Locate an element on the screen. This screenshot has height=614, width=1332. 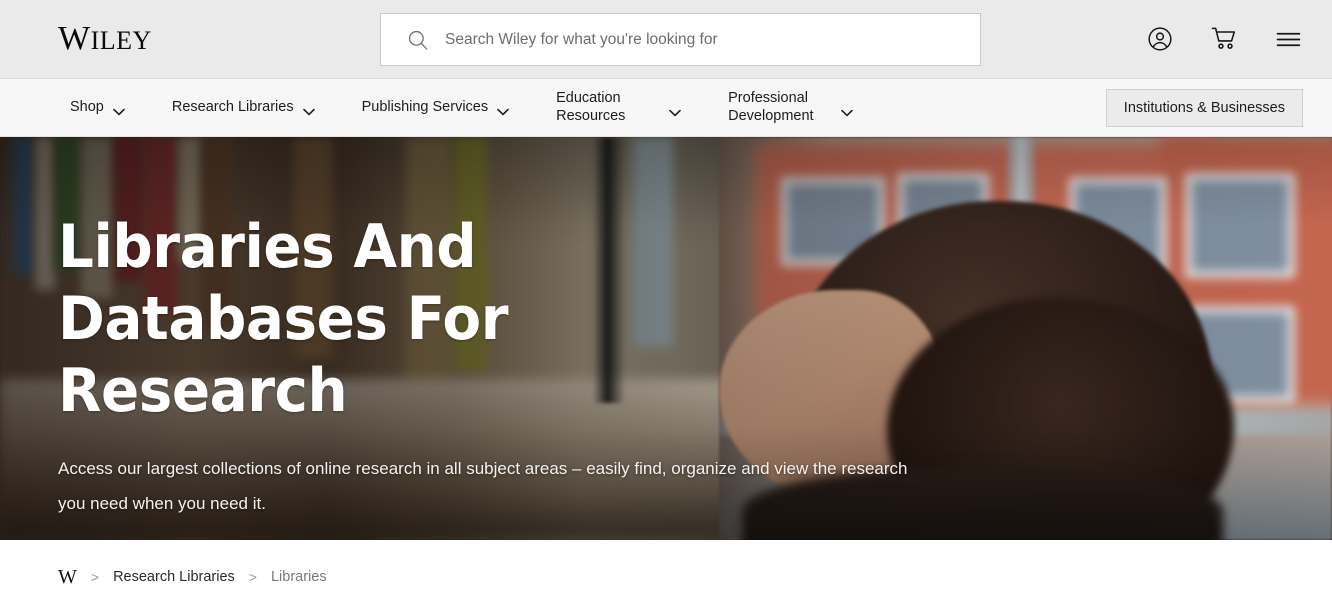
header-actions is located at coordinates (1224, 39).